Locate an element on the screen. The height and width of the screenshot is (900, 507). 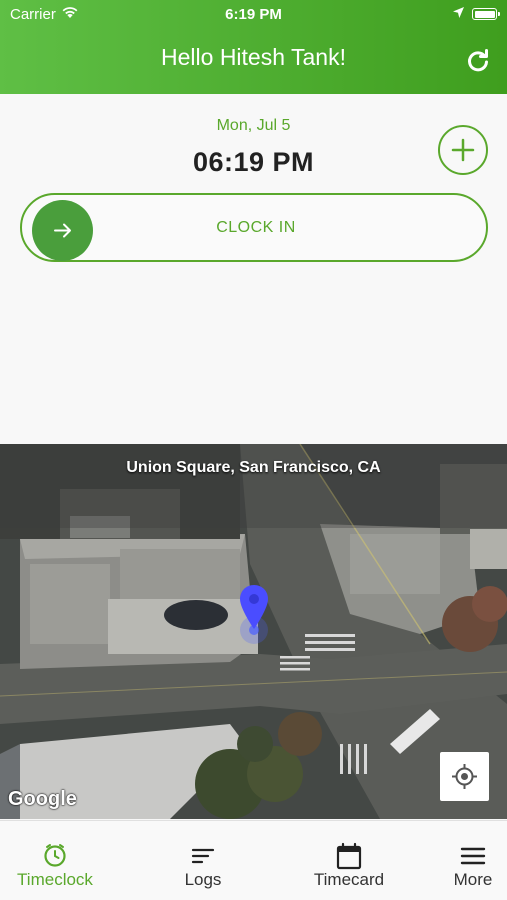
tab-more: More is located at coordinates (462, 860).